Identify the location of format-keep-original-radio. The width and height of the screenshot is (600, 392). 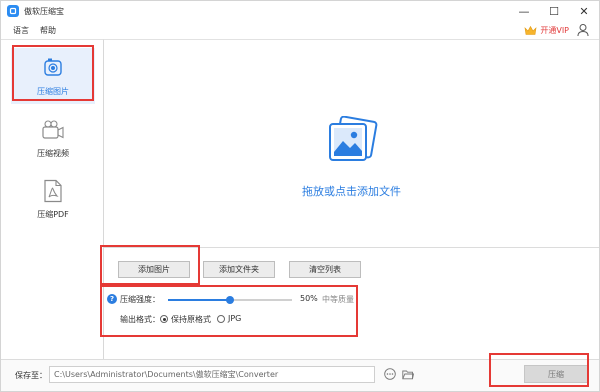
(164, 319).